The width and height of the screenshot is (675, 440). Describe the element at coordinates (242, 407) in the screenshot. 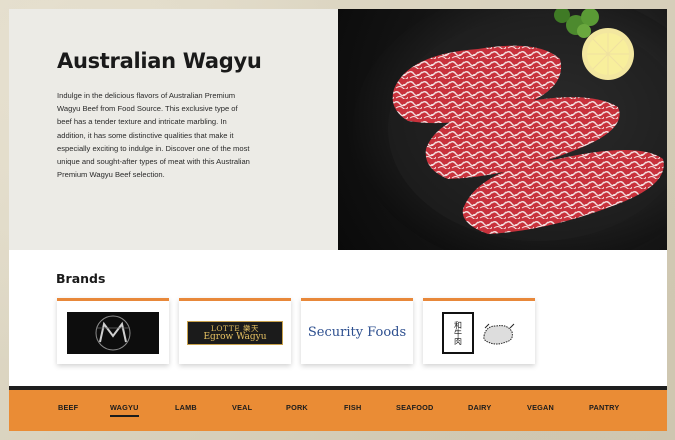

I see `nav-item-veal: VEAL` at that location.